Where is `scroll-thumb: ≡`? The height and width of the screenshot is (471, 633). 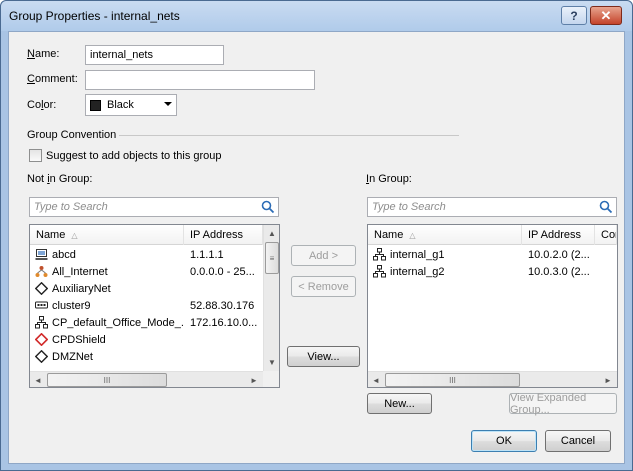 scroll-thumb: ≡ is located at coordinates (272, 258).